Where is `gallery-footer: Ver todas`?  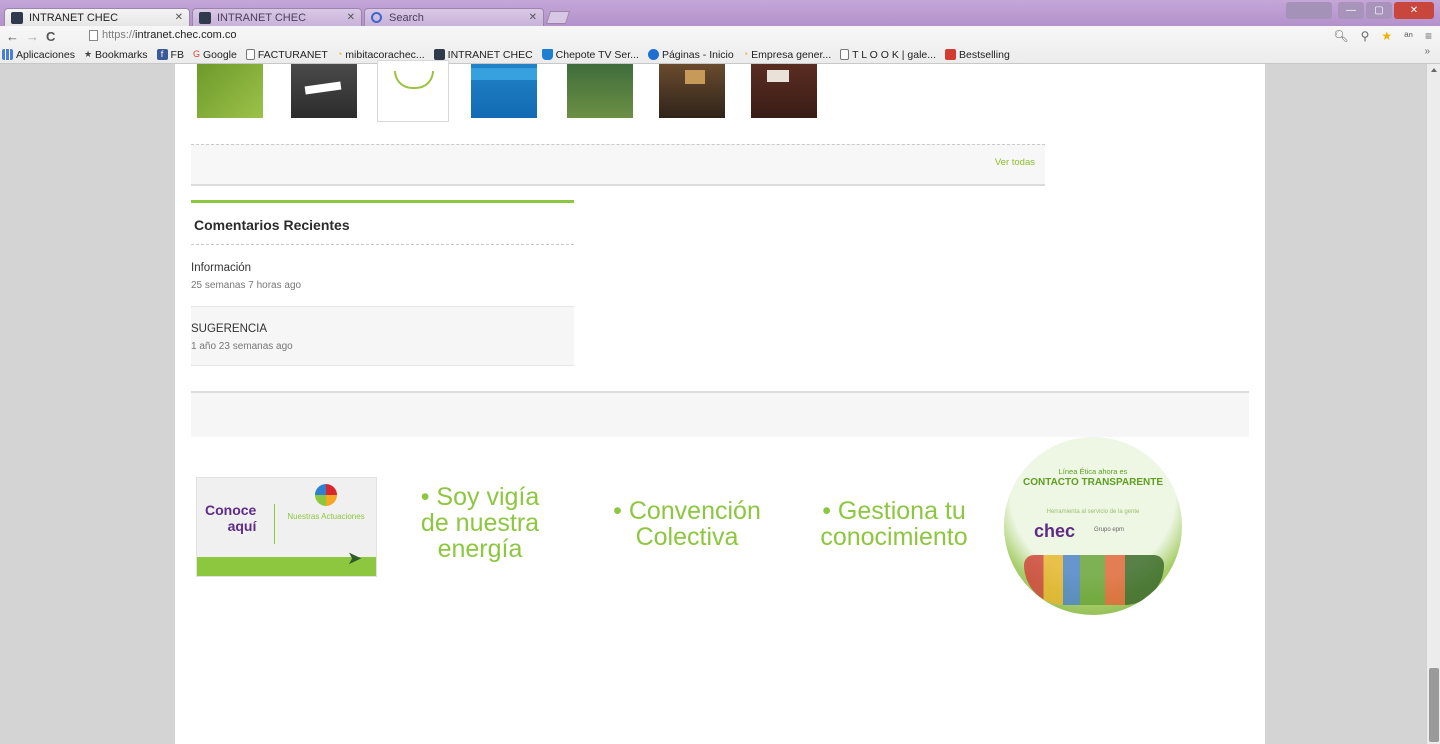 gallery-footer: Ver todas is located at coordinates (618, 165).